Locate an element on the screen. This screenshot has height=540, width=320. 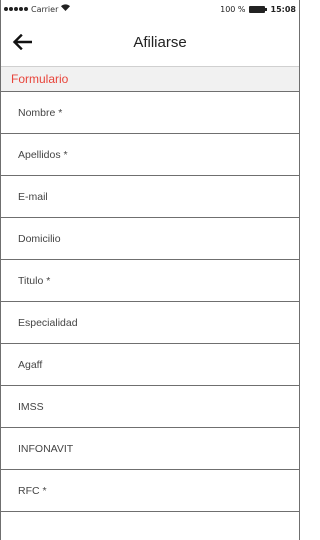
domicilio-field: Domicilio is located at coordinates (150, 239).